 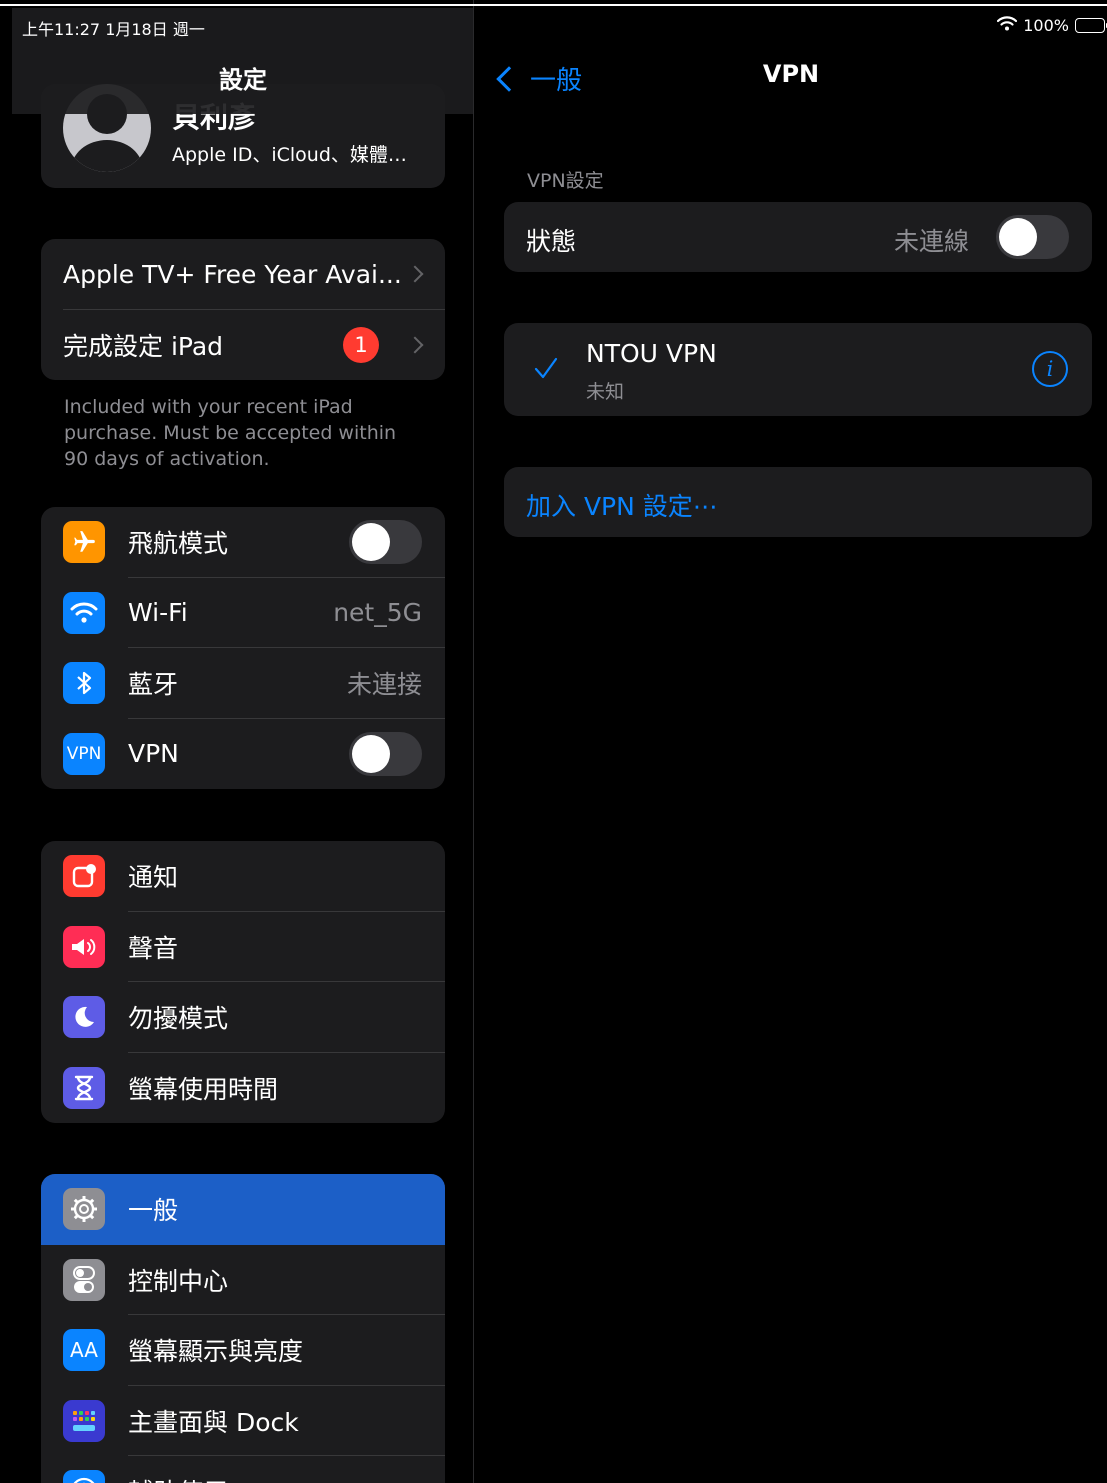 I want to click on vpn-config-status: 未知, so click(x=605, y=392).